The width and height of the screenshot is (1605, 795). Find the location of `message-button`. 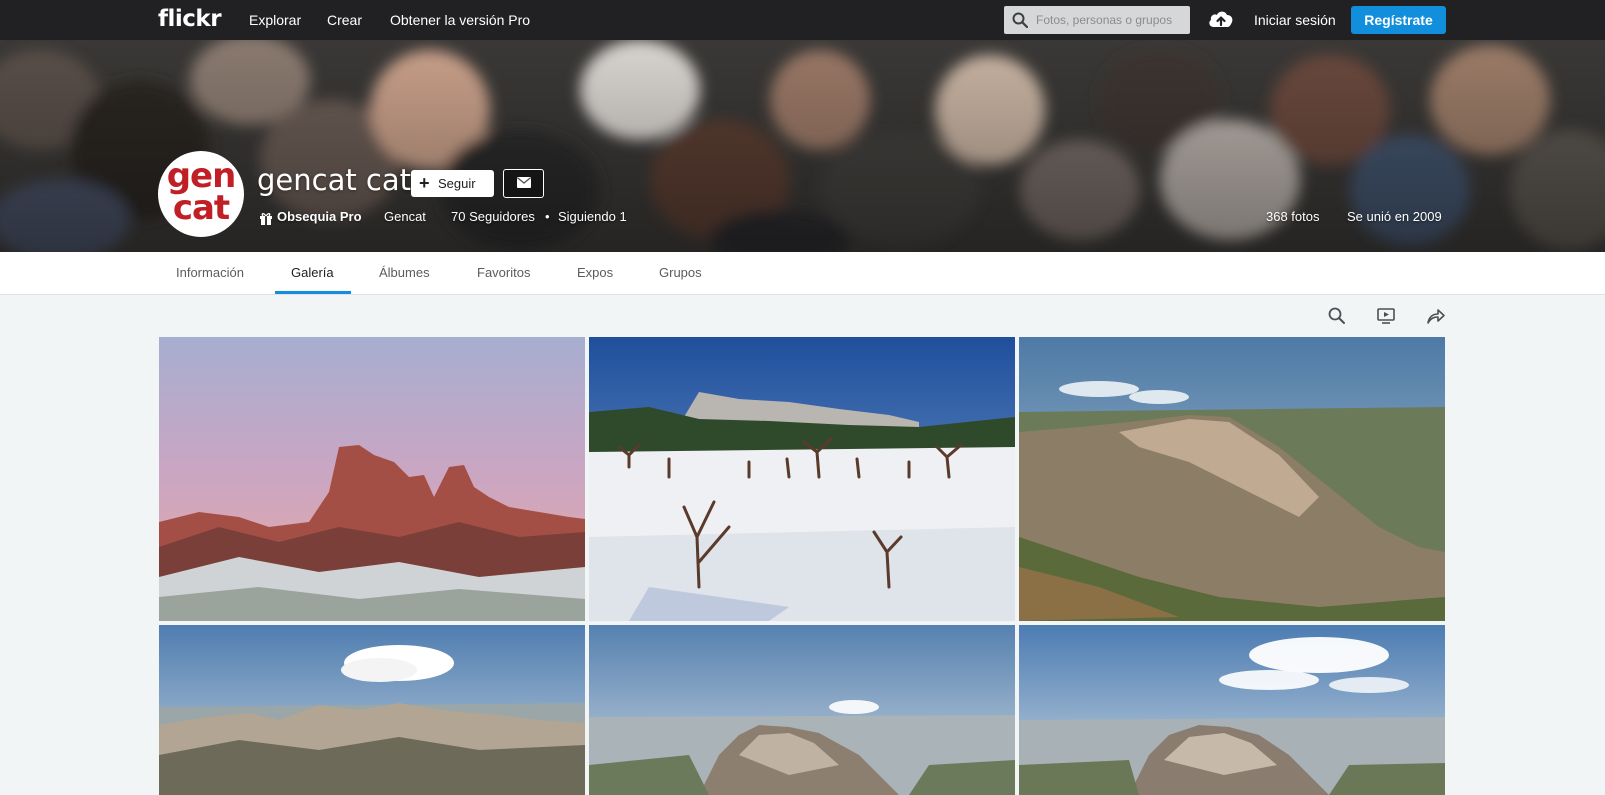

message-button is located at coordinates (523, 183).